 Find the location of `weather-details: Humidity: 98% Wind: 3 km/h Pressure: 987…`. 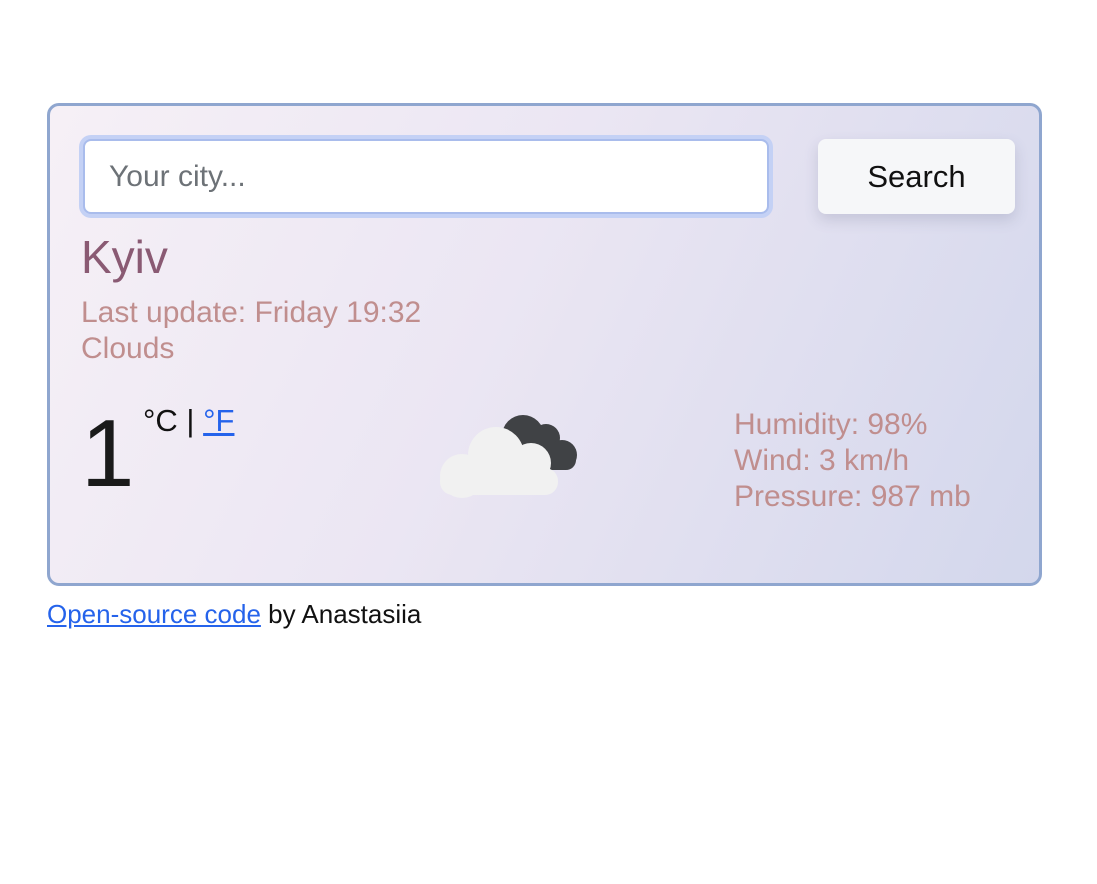

weather-details: Humidity: 98% Wind: 3 km/h Pressure: 987… is located at coordinates (852, 461).